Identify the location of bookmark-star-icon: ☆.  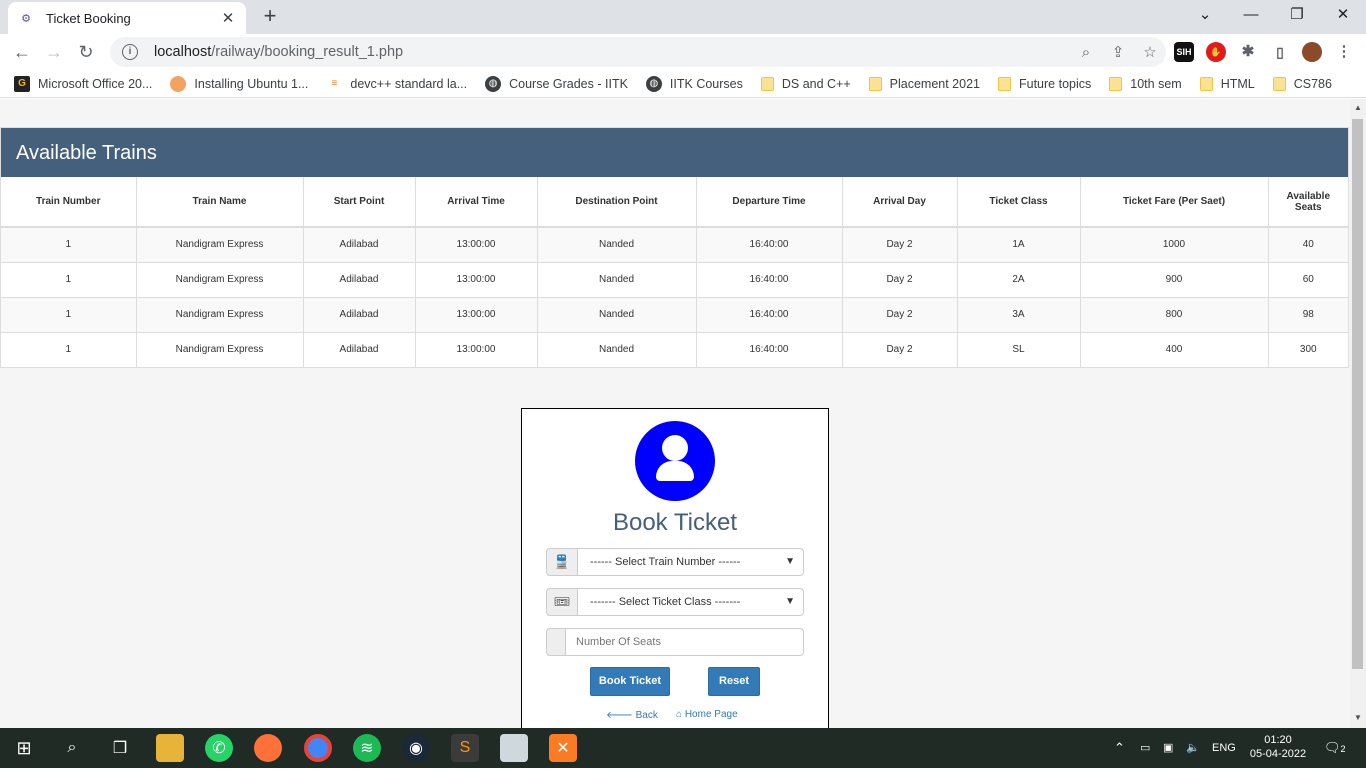
(1150, 52).